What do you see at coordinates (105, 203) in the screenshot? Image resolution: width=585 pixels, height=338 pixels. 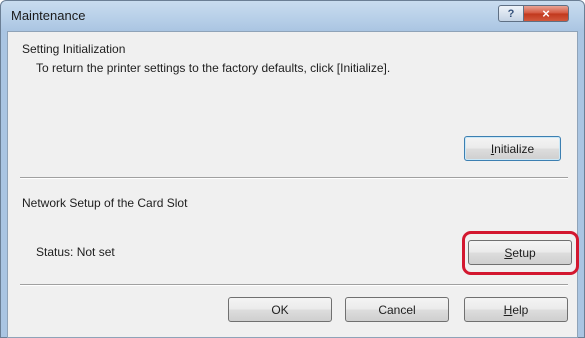 I see `network-heading: Network Setup of the Card Slot` at bounding box center [105, 203].